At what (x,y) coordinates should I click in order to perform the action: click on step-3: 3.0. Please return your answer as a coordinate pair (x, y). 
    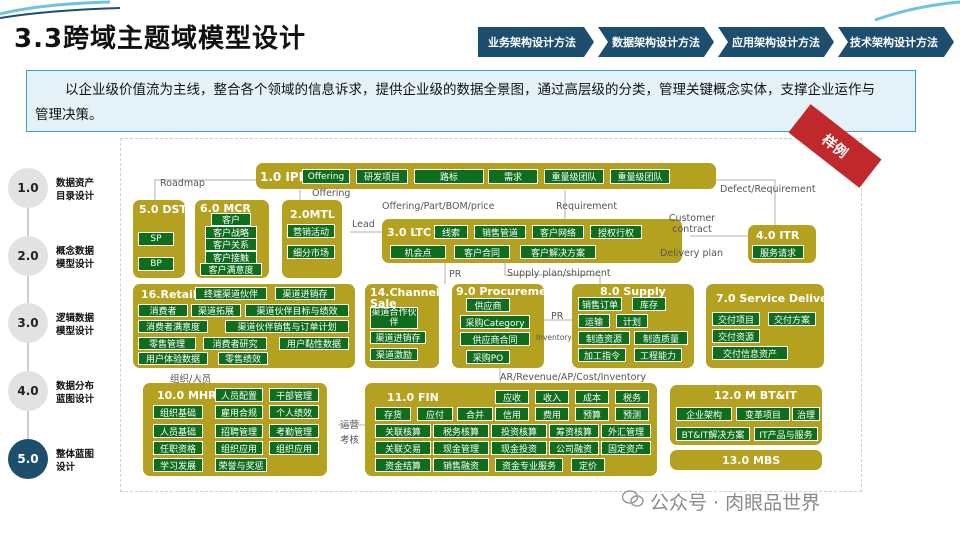
    Looking at the image, I should click on (28, 323).